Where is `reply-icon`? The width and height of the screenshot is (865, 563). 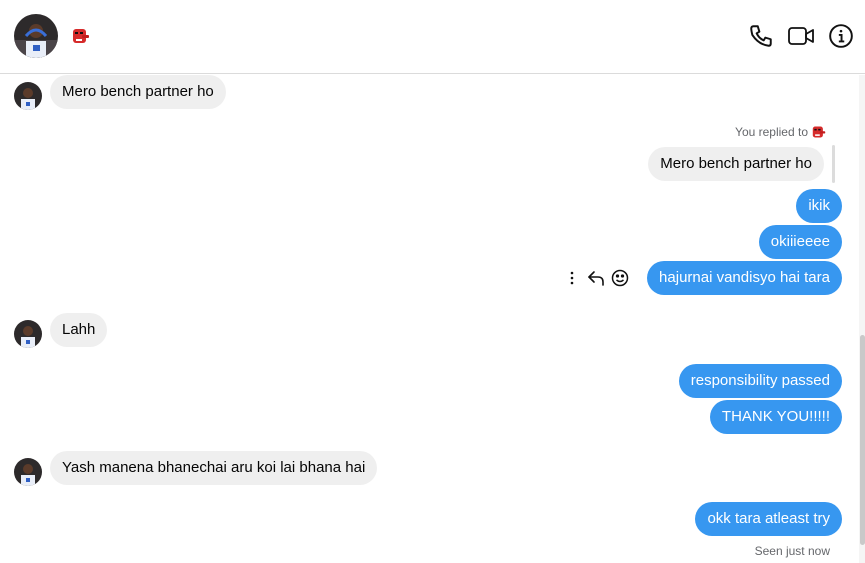
reply-icon is located at coordinates (596, 278).